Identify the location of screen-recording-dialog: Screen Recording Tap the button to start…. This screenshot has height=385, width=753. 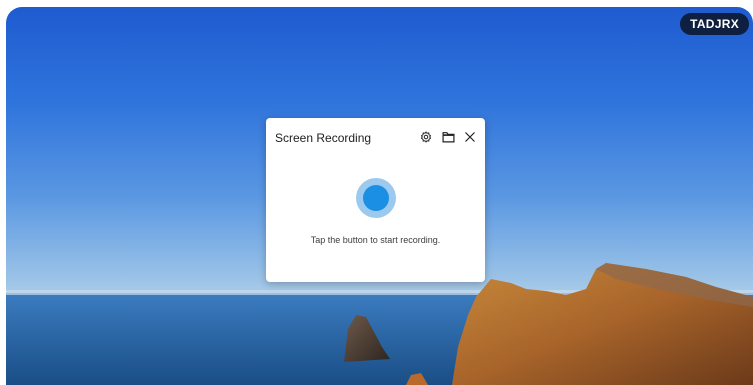
(375, 200).